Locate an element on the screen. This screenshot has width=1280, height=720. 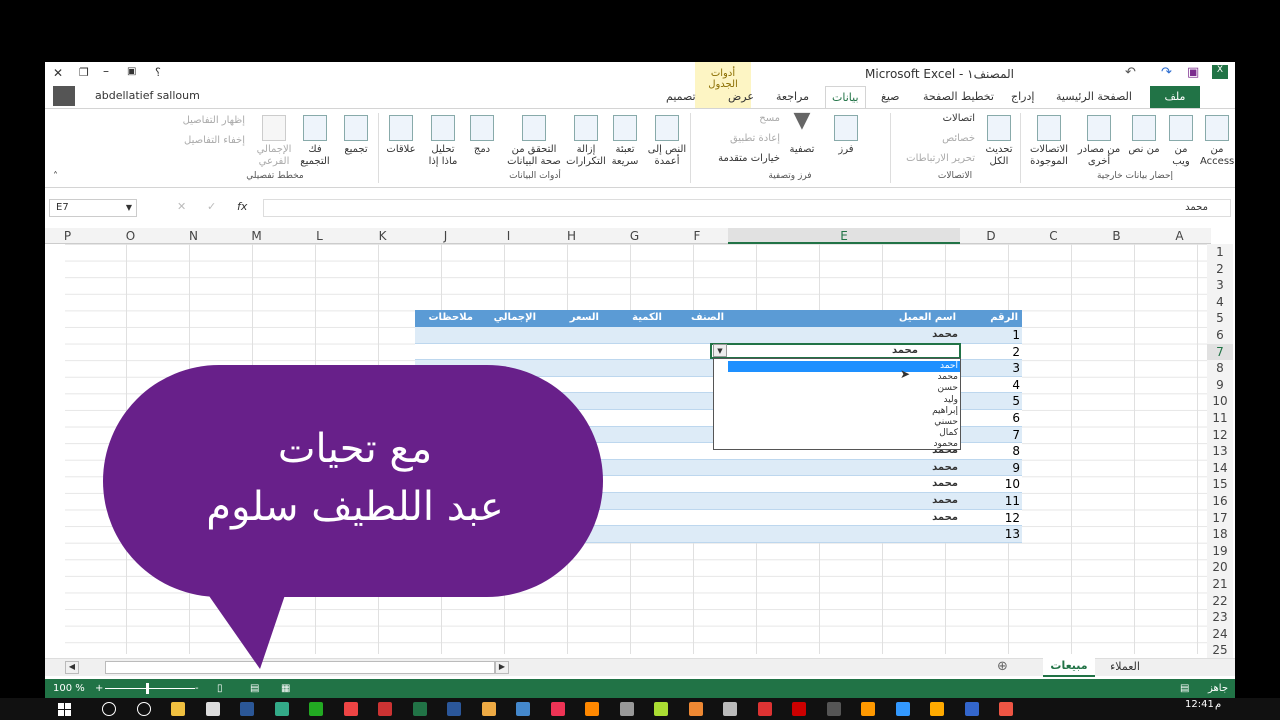
row-header-6: 6 is located at coordinates (1220, 335).